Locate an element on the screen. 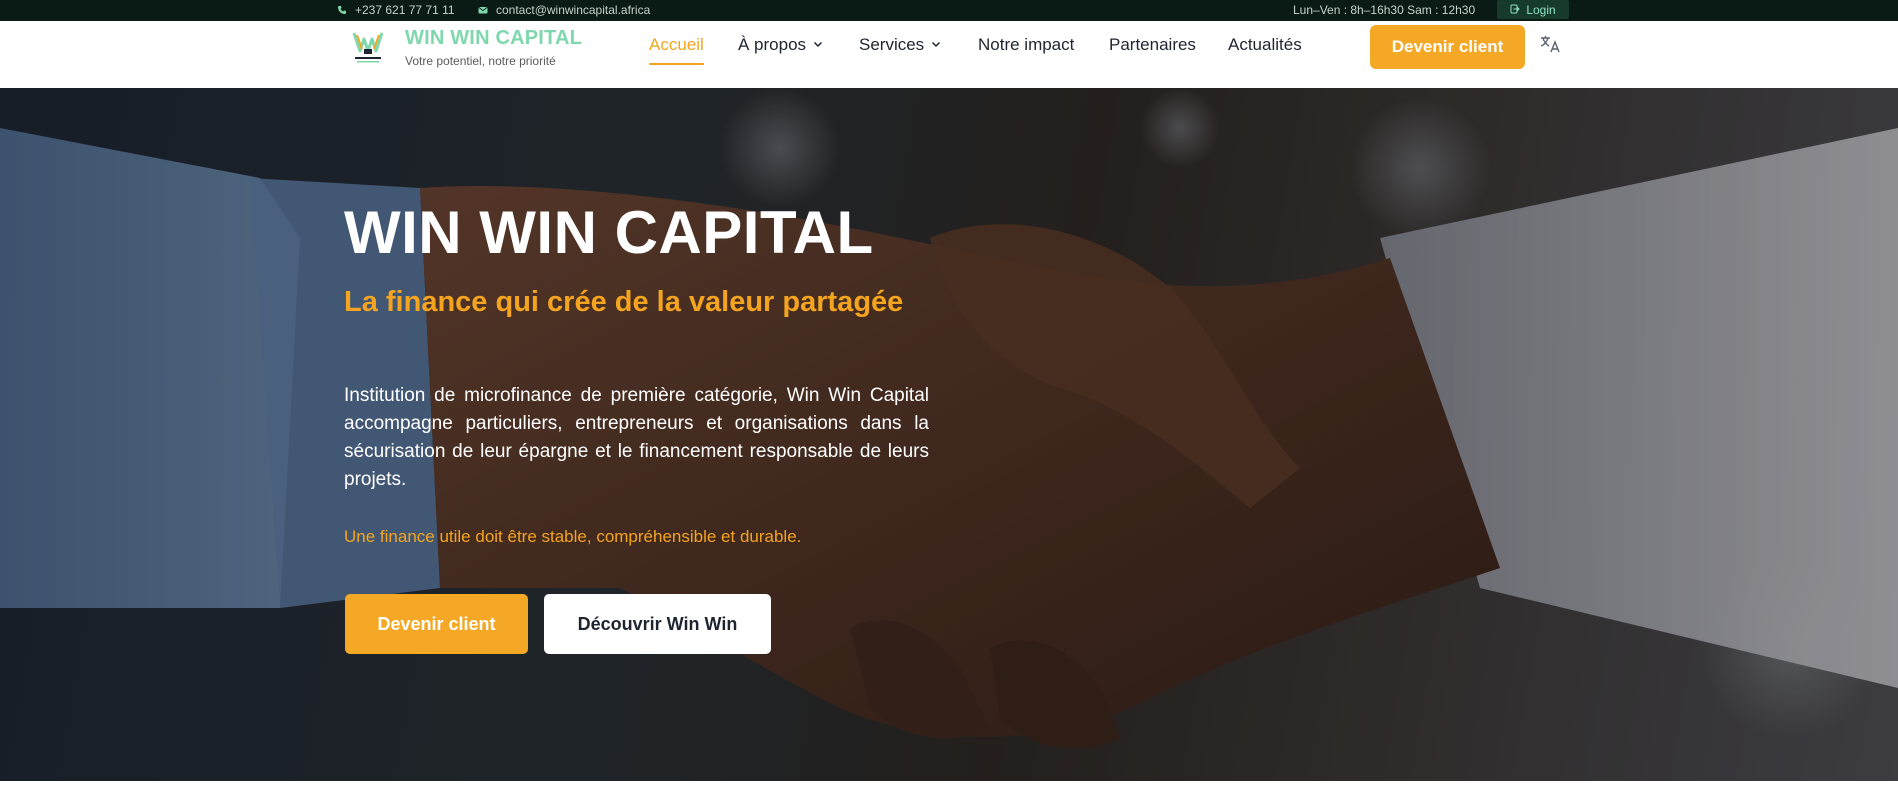  mail-icon is located at coordinates (483, 10).